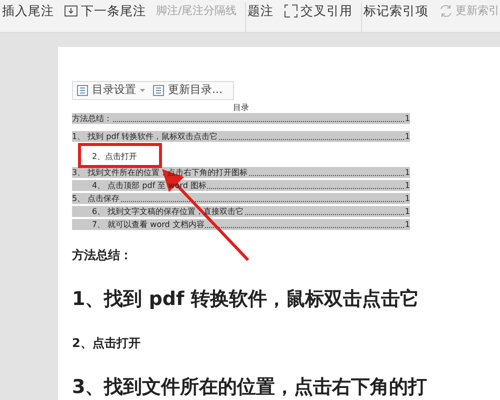  What do you see at coordinates (241, 107) in the screenshot?
I see `toc-title: 目录` at bounding box center [241, 107].